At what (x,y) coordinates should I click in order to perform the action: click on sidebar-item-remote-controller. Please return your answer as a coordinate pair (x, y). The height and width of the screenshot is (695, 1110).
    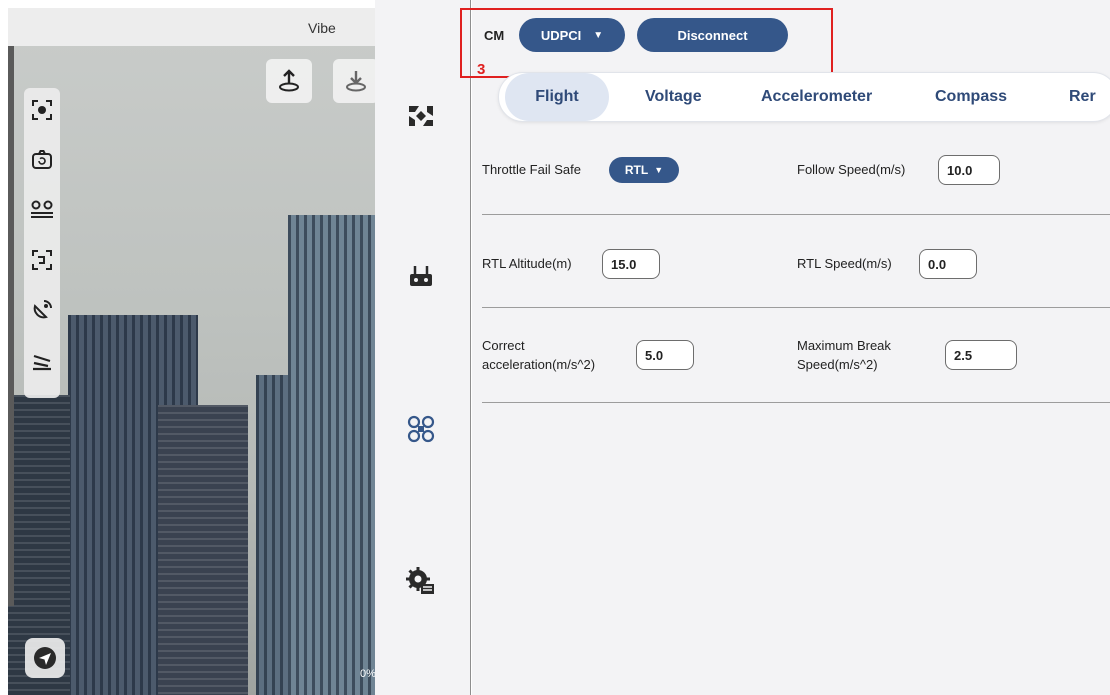
    Looking at the image, I should click on (421, 276).